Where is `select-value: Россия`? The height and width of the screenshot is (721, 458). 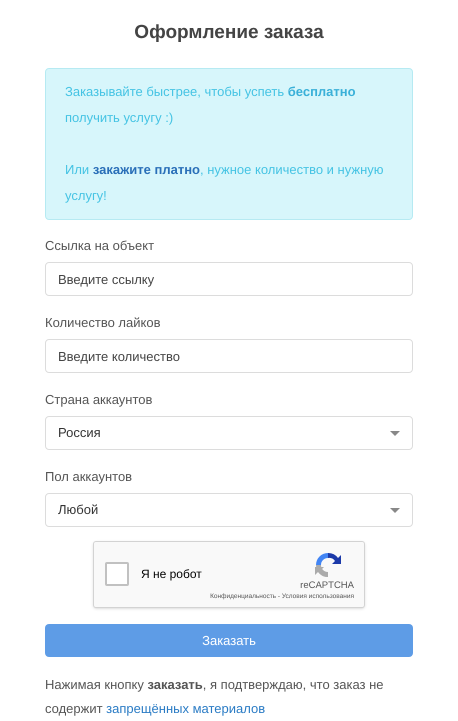
select-value: Россия is located at coordinates (79, 433).